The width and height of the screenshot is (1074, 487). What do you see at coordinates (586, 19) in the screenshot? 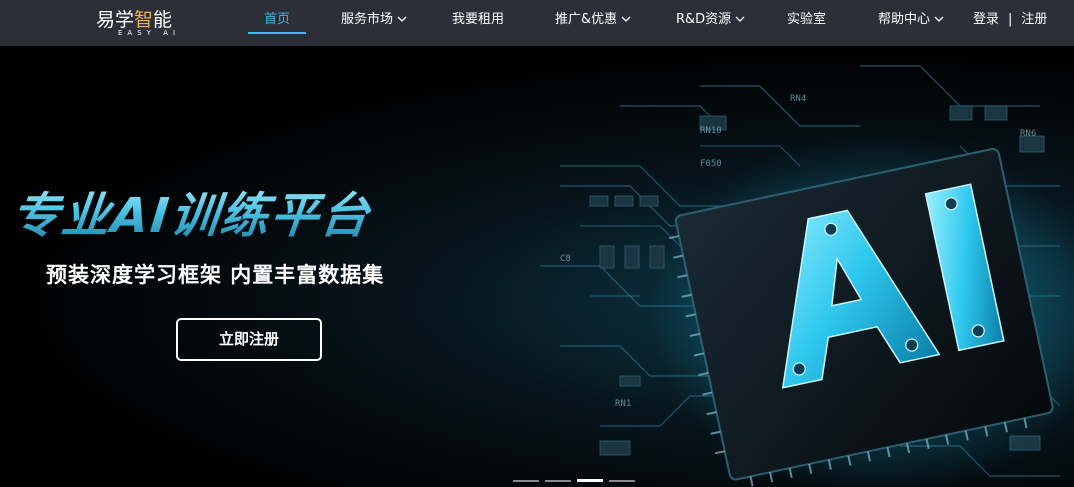
I see `nav-item-promotions-label: 推广&优惠` at bounding box center [586, 19].